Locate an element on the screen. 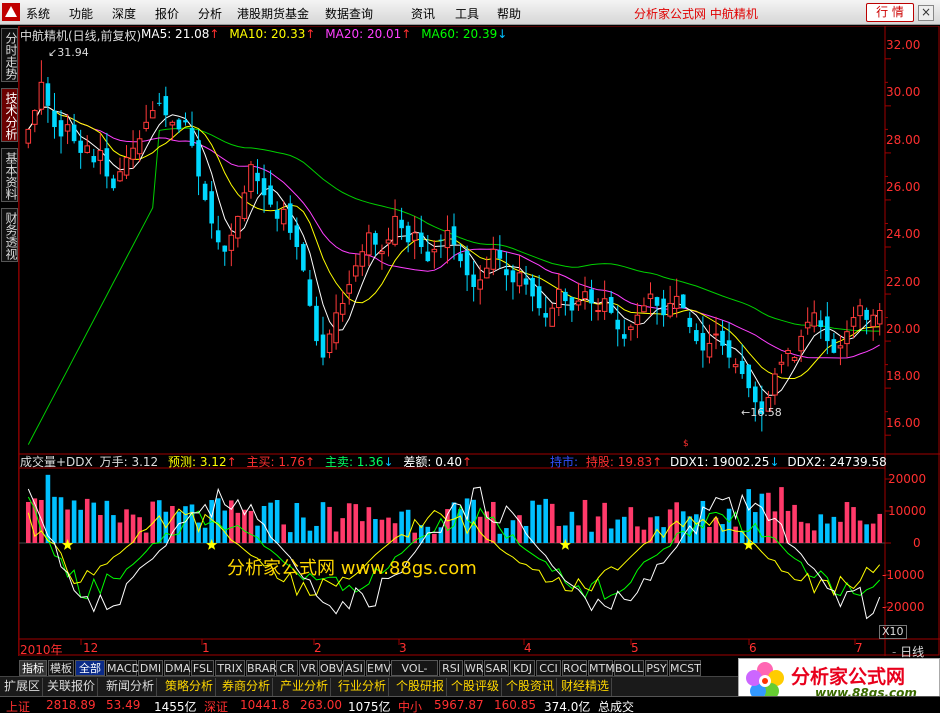 The image size is (940, 713). indicator-tab-asi: ASI is located at coordinates (354, 668).